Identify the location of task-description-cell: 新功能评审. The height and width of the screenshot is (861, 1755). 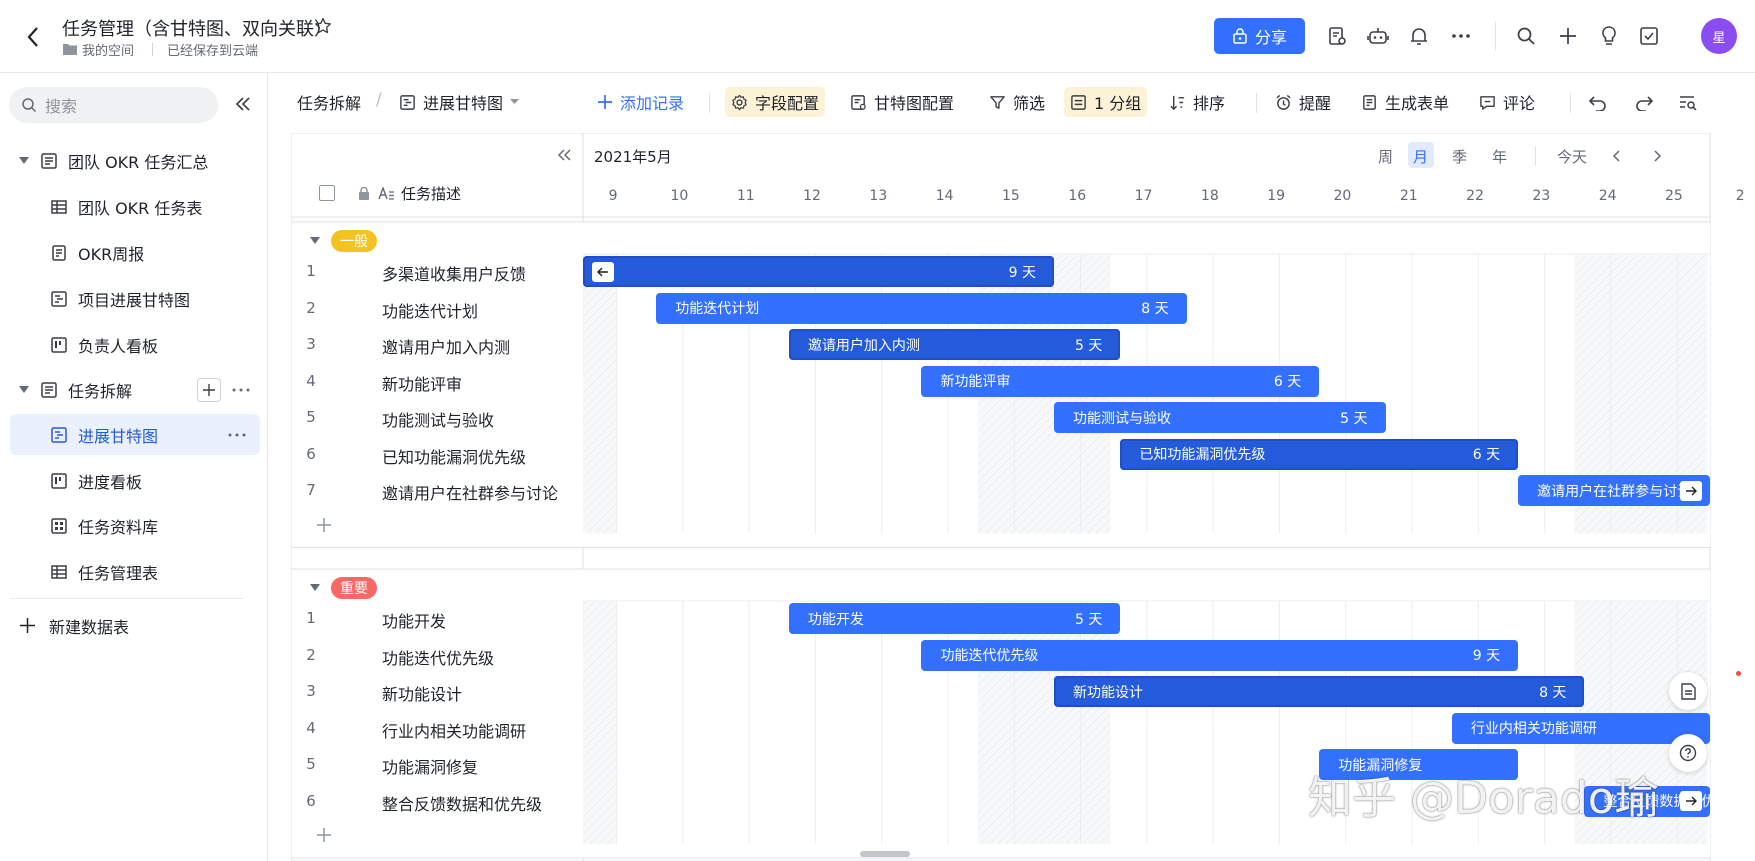
(422, 383).